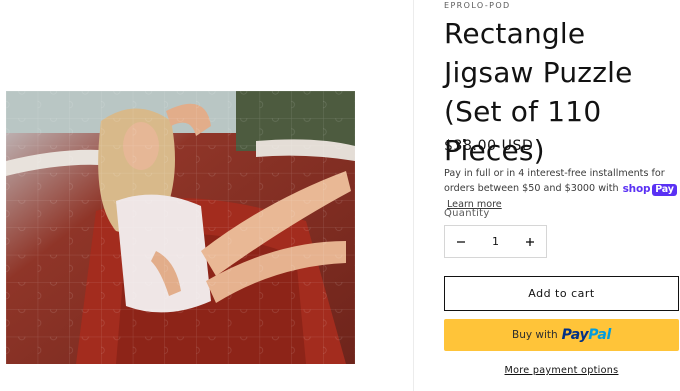 The image size is (680, 391). Describe the element at coordinates (575, 335) in the screenshot. I see `paypal-logo-part1: Pay` at that location.